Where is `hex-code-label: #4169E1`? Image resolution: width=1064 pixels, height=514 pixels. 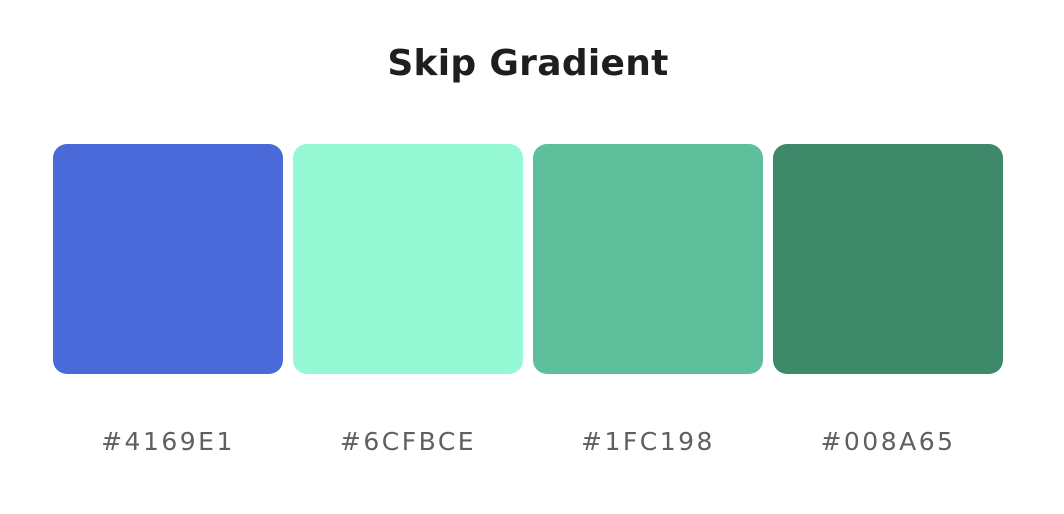 hex-code-label: #4169E1 is located at coordinates (168, 441).